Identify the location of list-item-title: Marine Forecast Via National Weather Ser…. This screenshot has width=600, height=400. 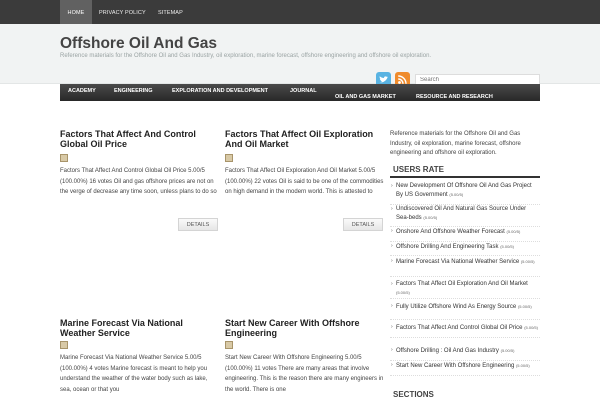
(457, 262).